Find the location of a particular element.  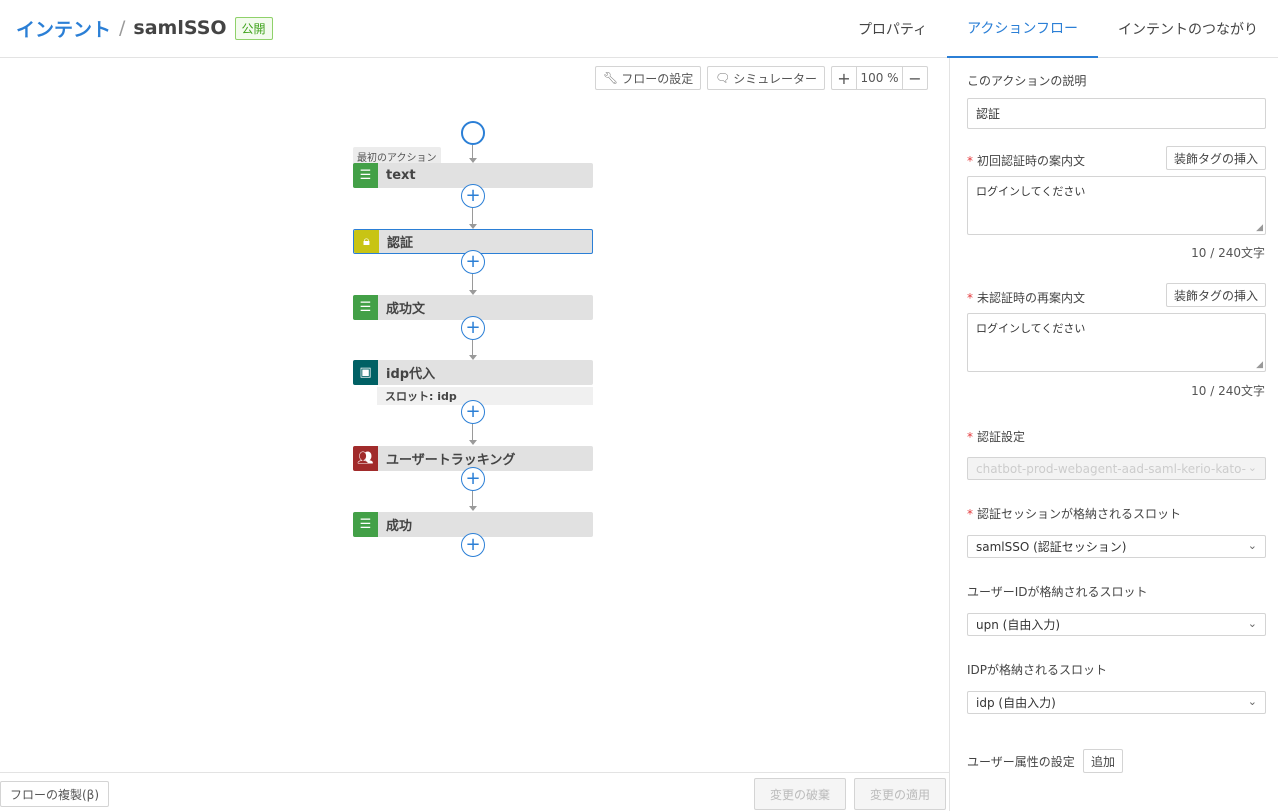

unauth-label: * 未認証時の再案内文 is located at coordinates (1026, 297).